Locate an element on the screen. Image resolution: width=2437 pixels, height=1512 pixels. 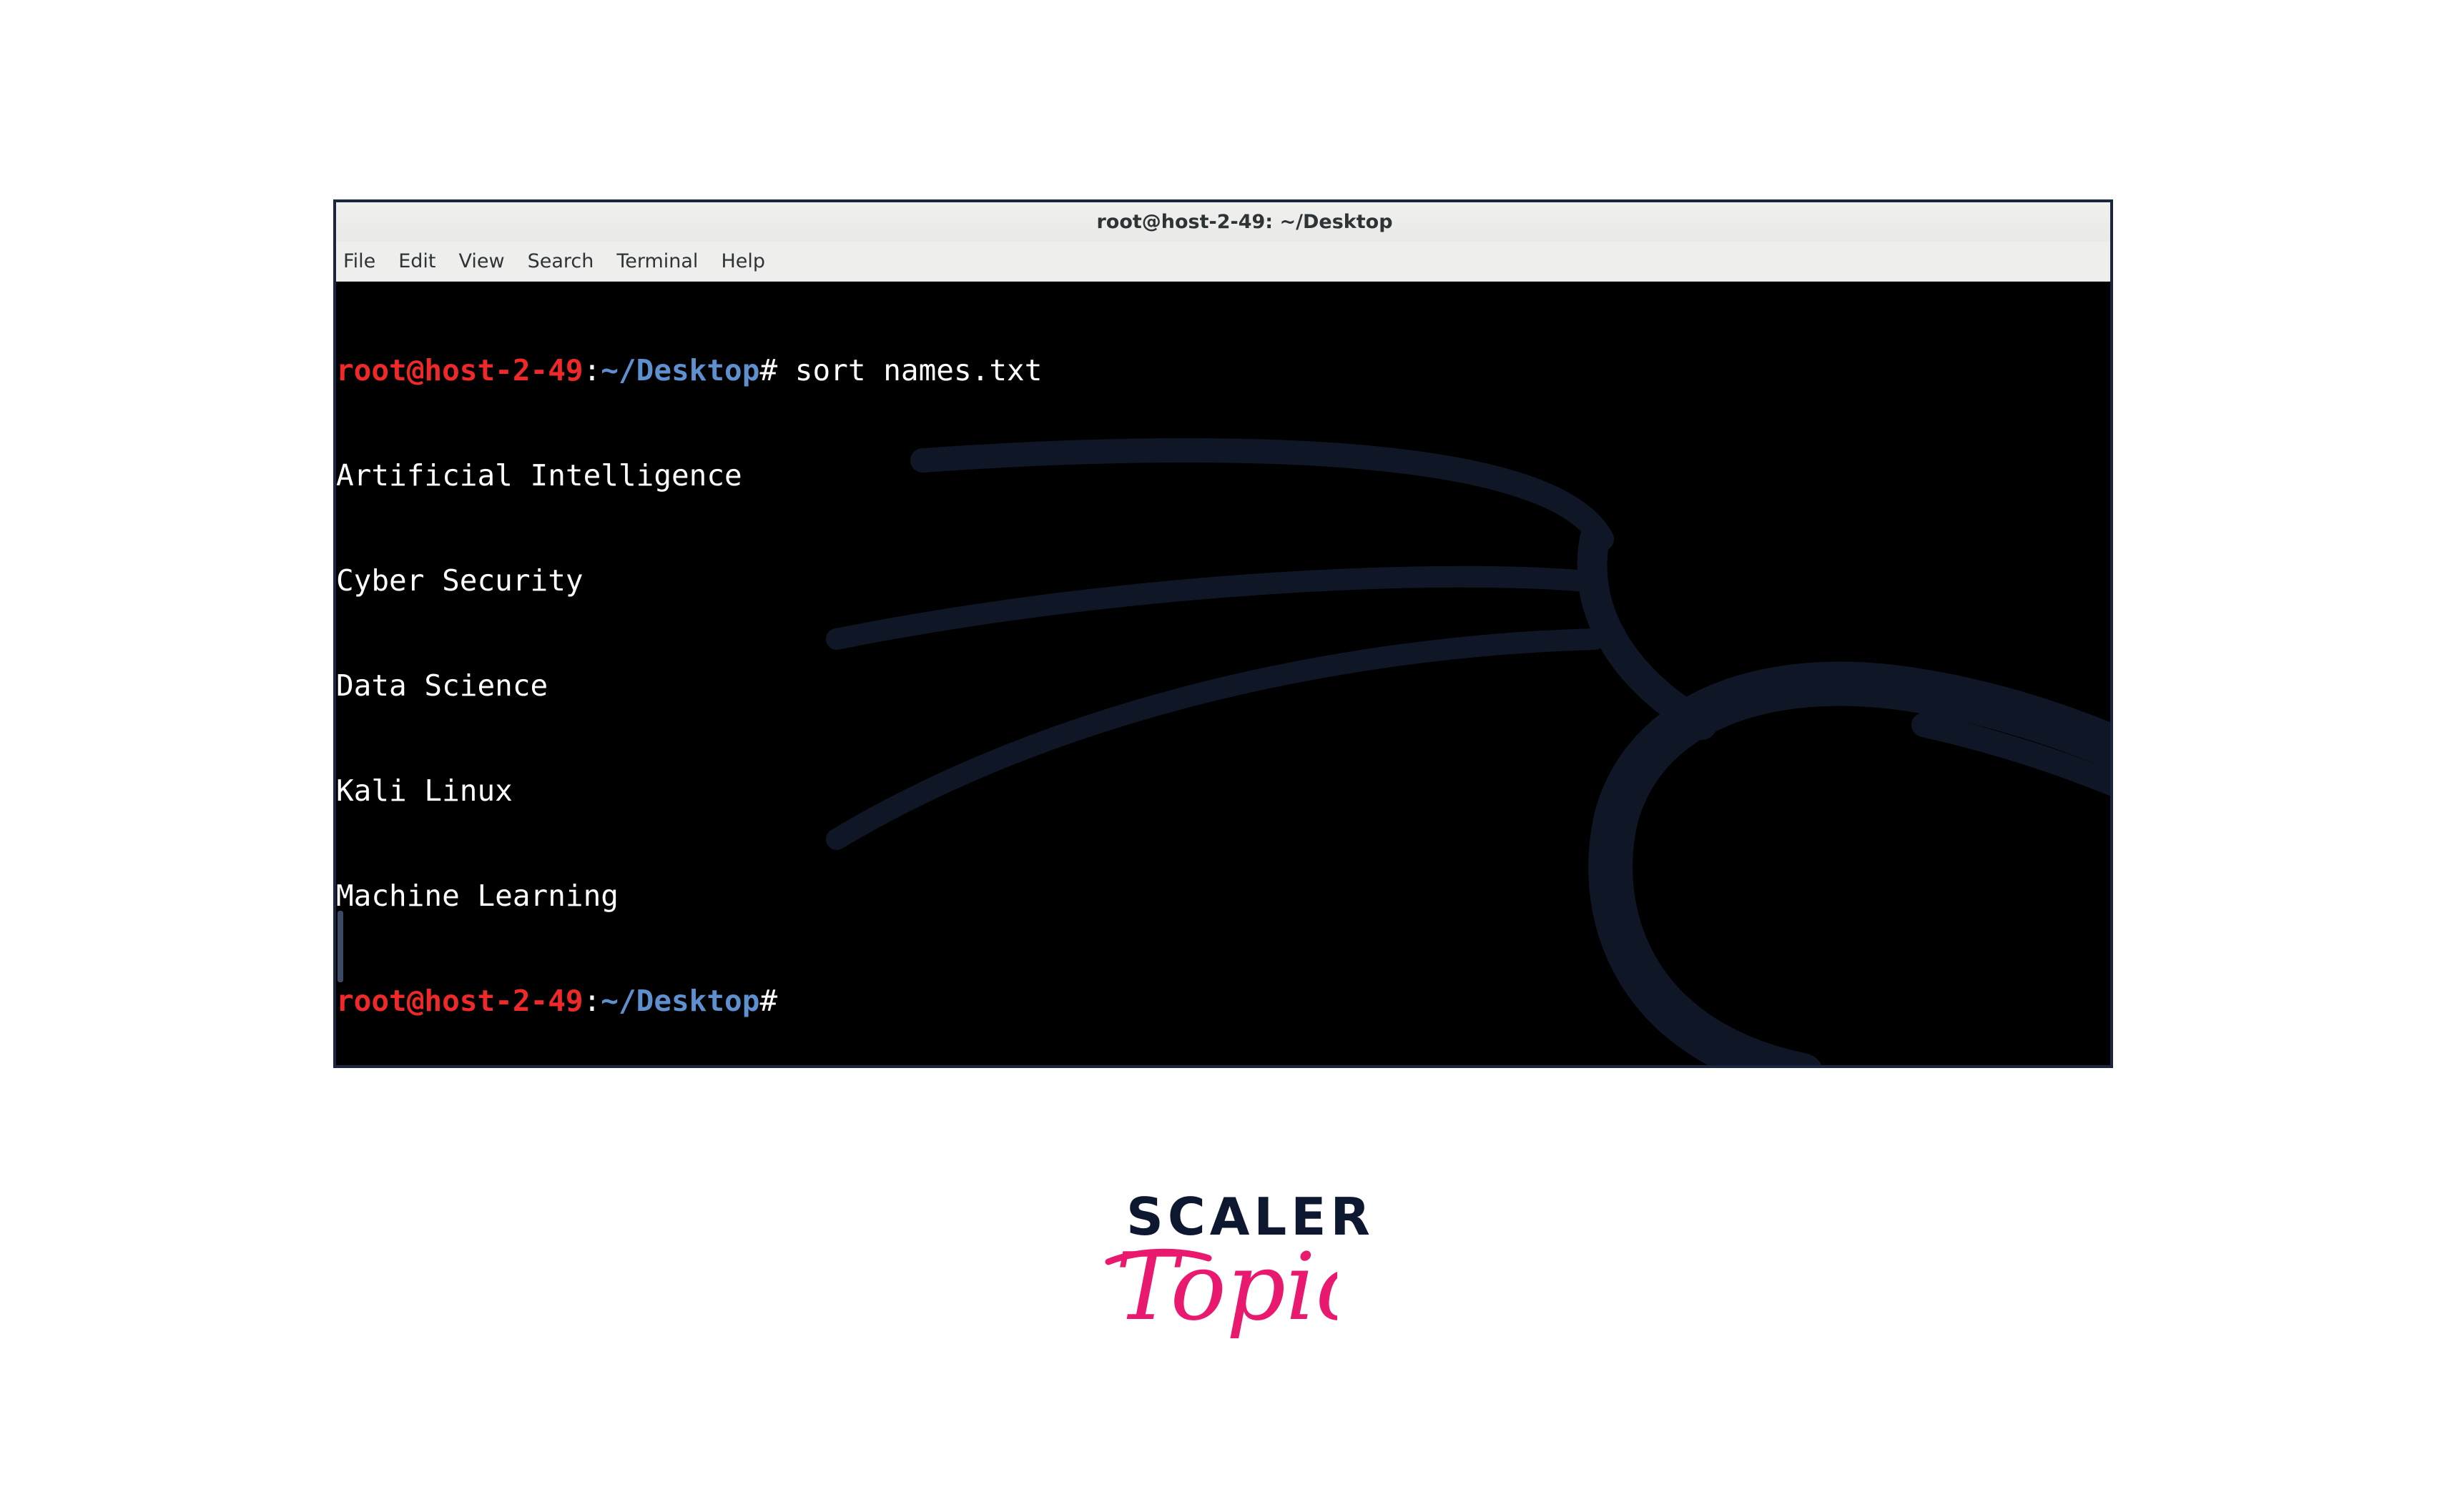
menu-view: View is located at coordinates (481, 261).